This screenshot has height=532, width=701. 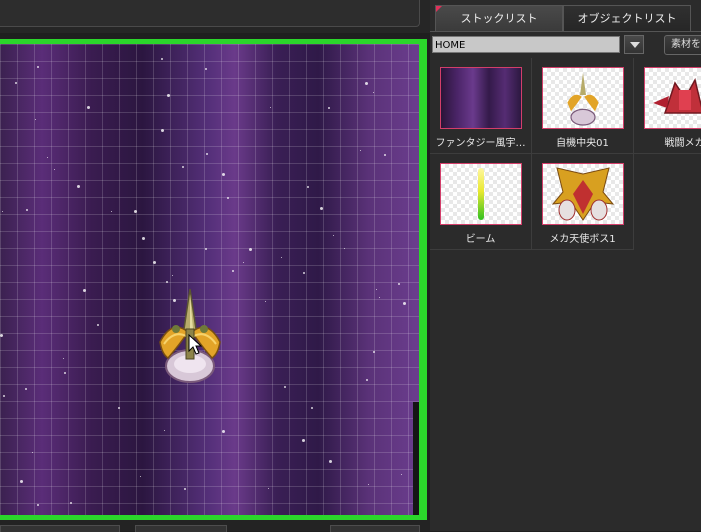 I want to click on editor-top-bar, so click(x=215, y=16).